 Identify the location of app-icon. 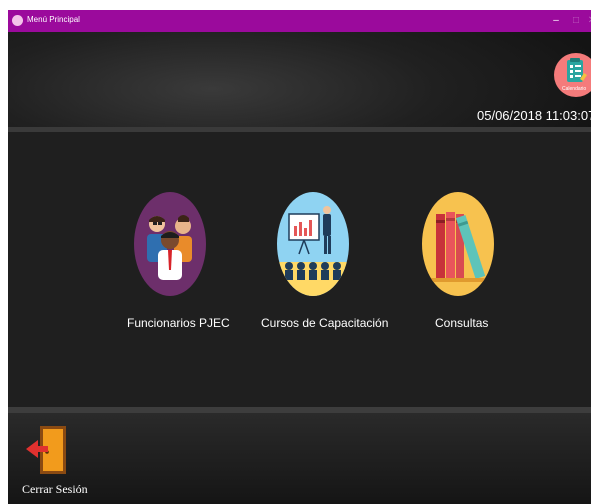
(17, 20).